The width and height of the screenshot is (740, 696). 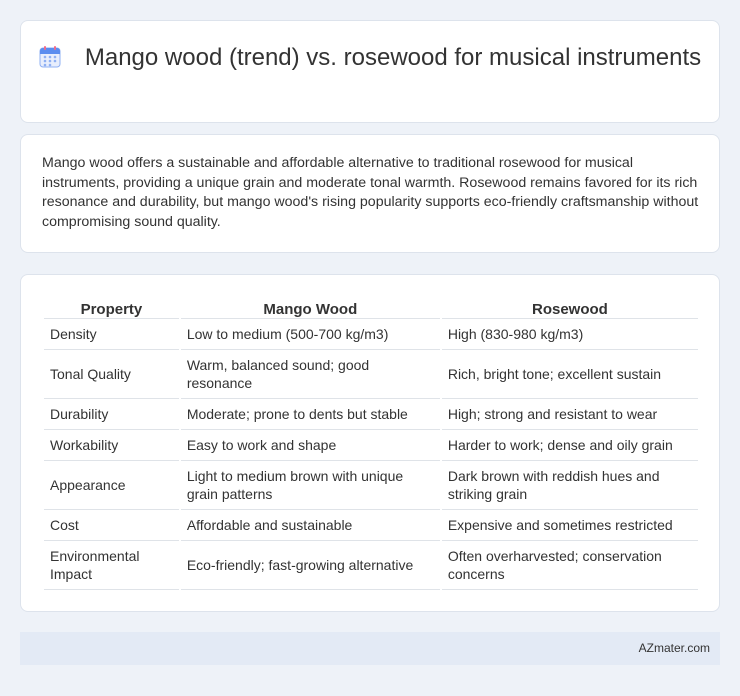 What do you see at coordinates (111, 525) in the screenshot?
I see `table-cell: Cost` at bounding box center [111, 525].